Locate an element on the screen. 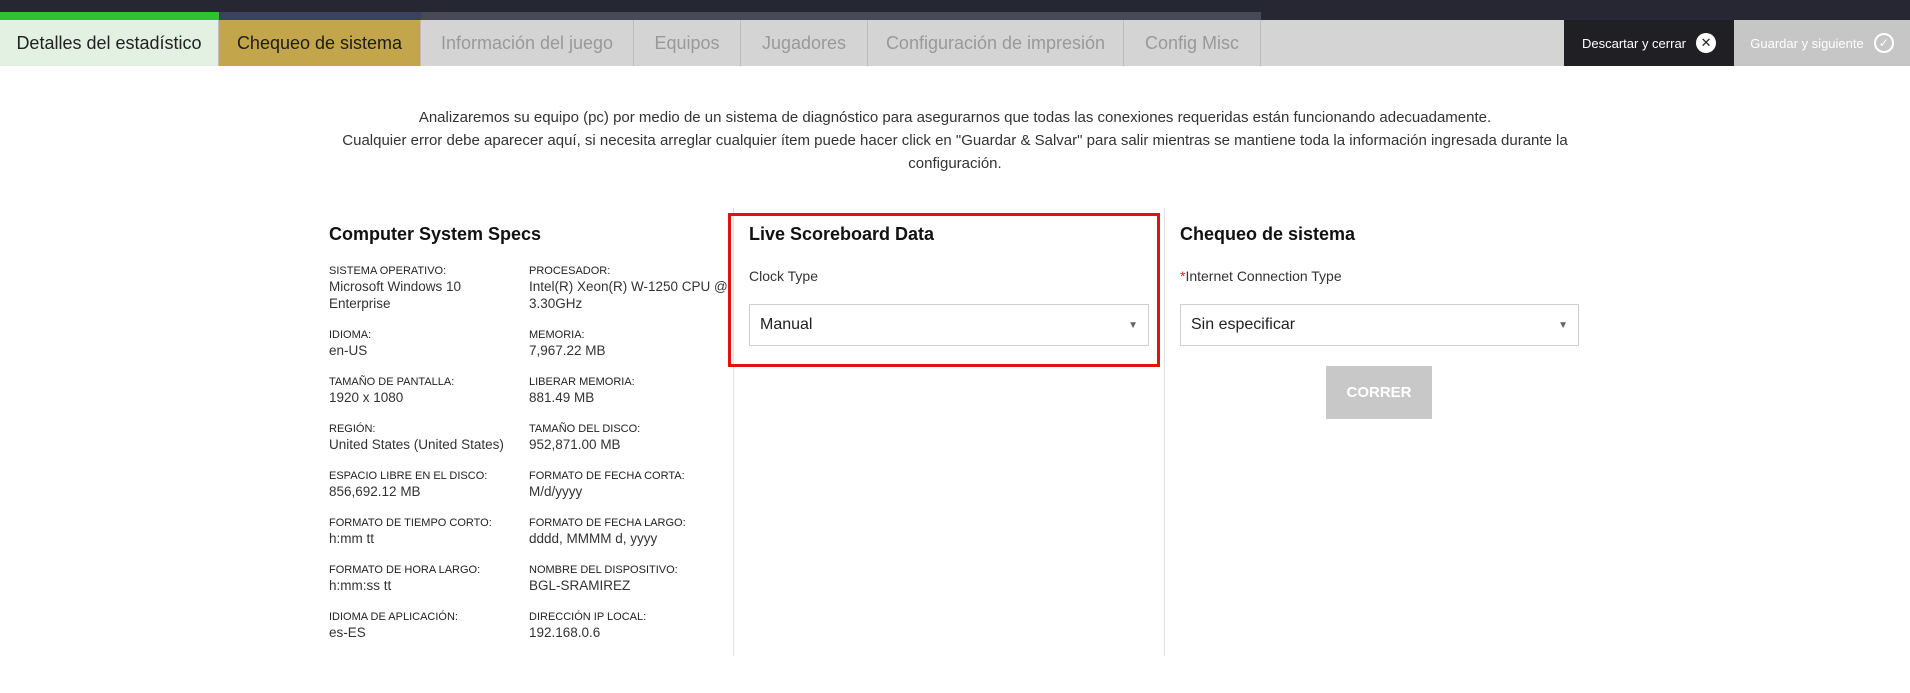 This screenshot has width=1910, height=693. spec-value: United States (United States) is located at coordinates (416, 444).